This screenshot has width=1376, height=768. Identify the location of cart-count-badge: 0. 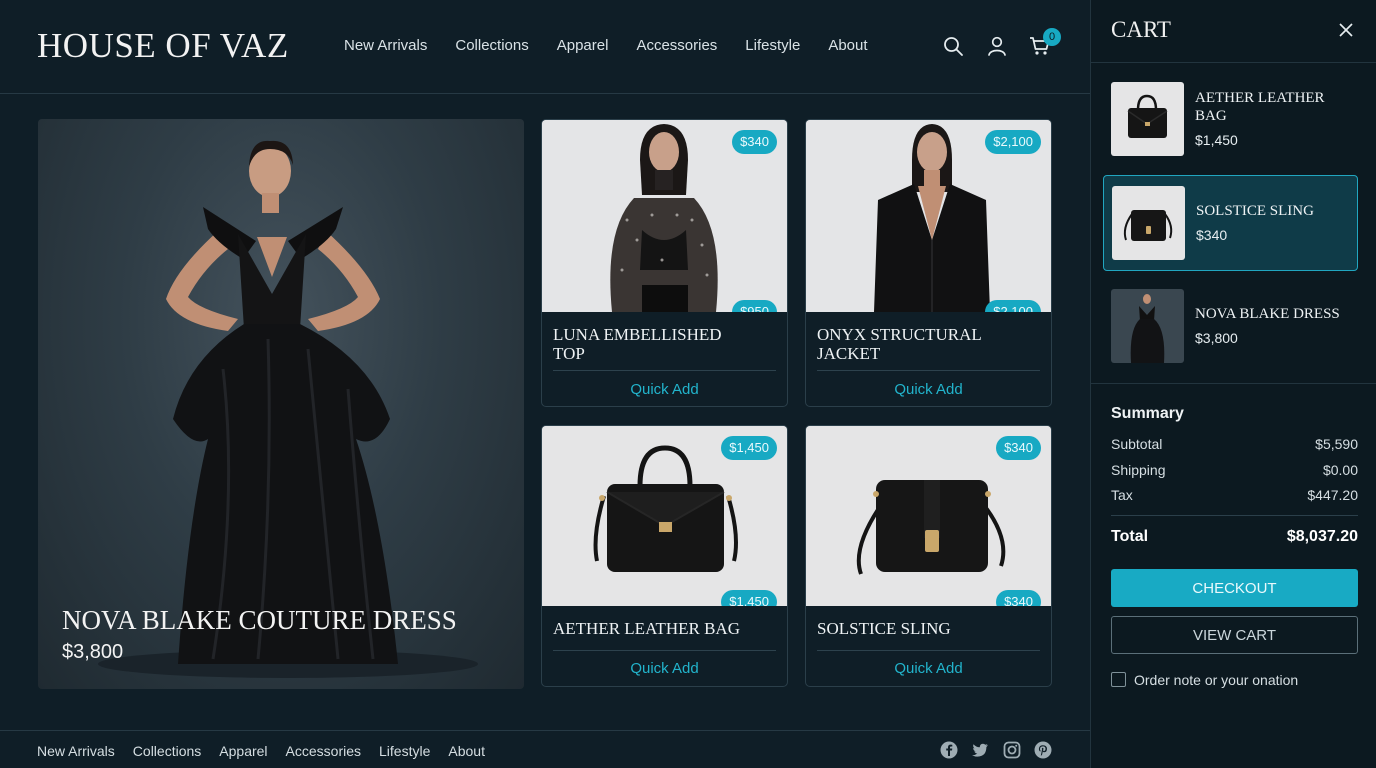
(1052, 37).